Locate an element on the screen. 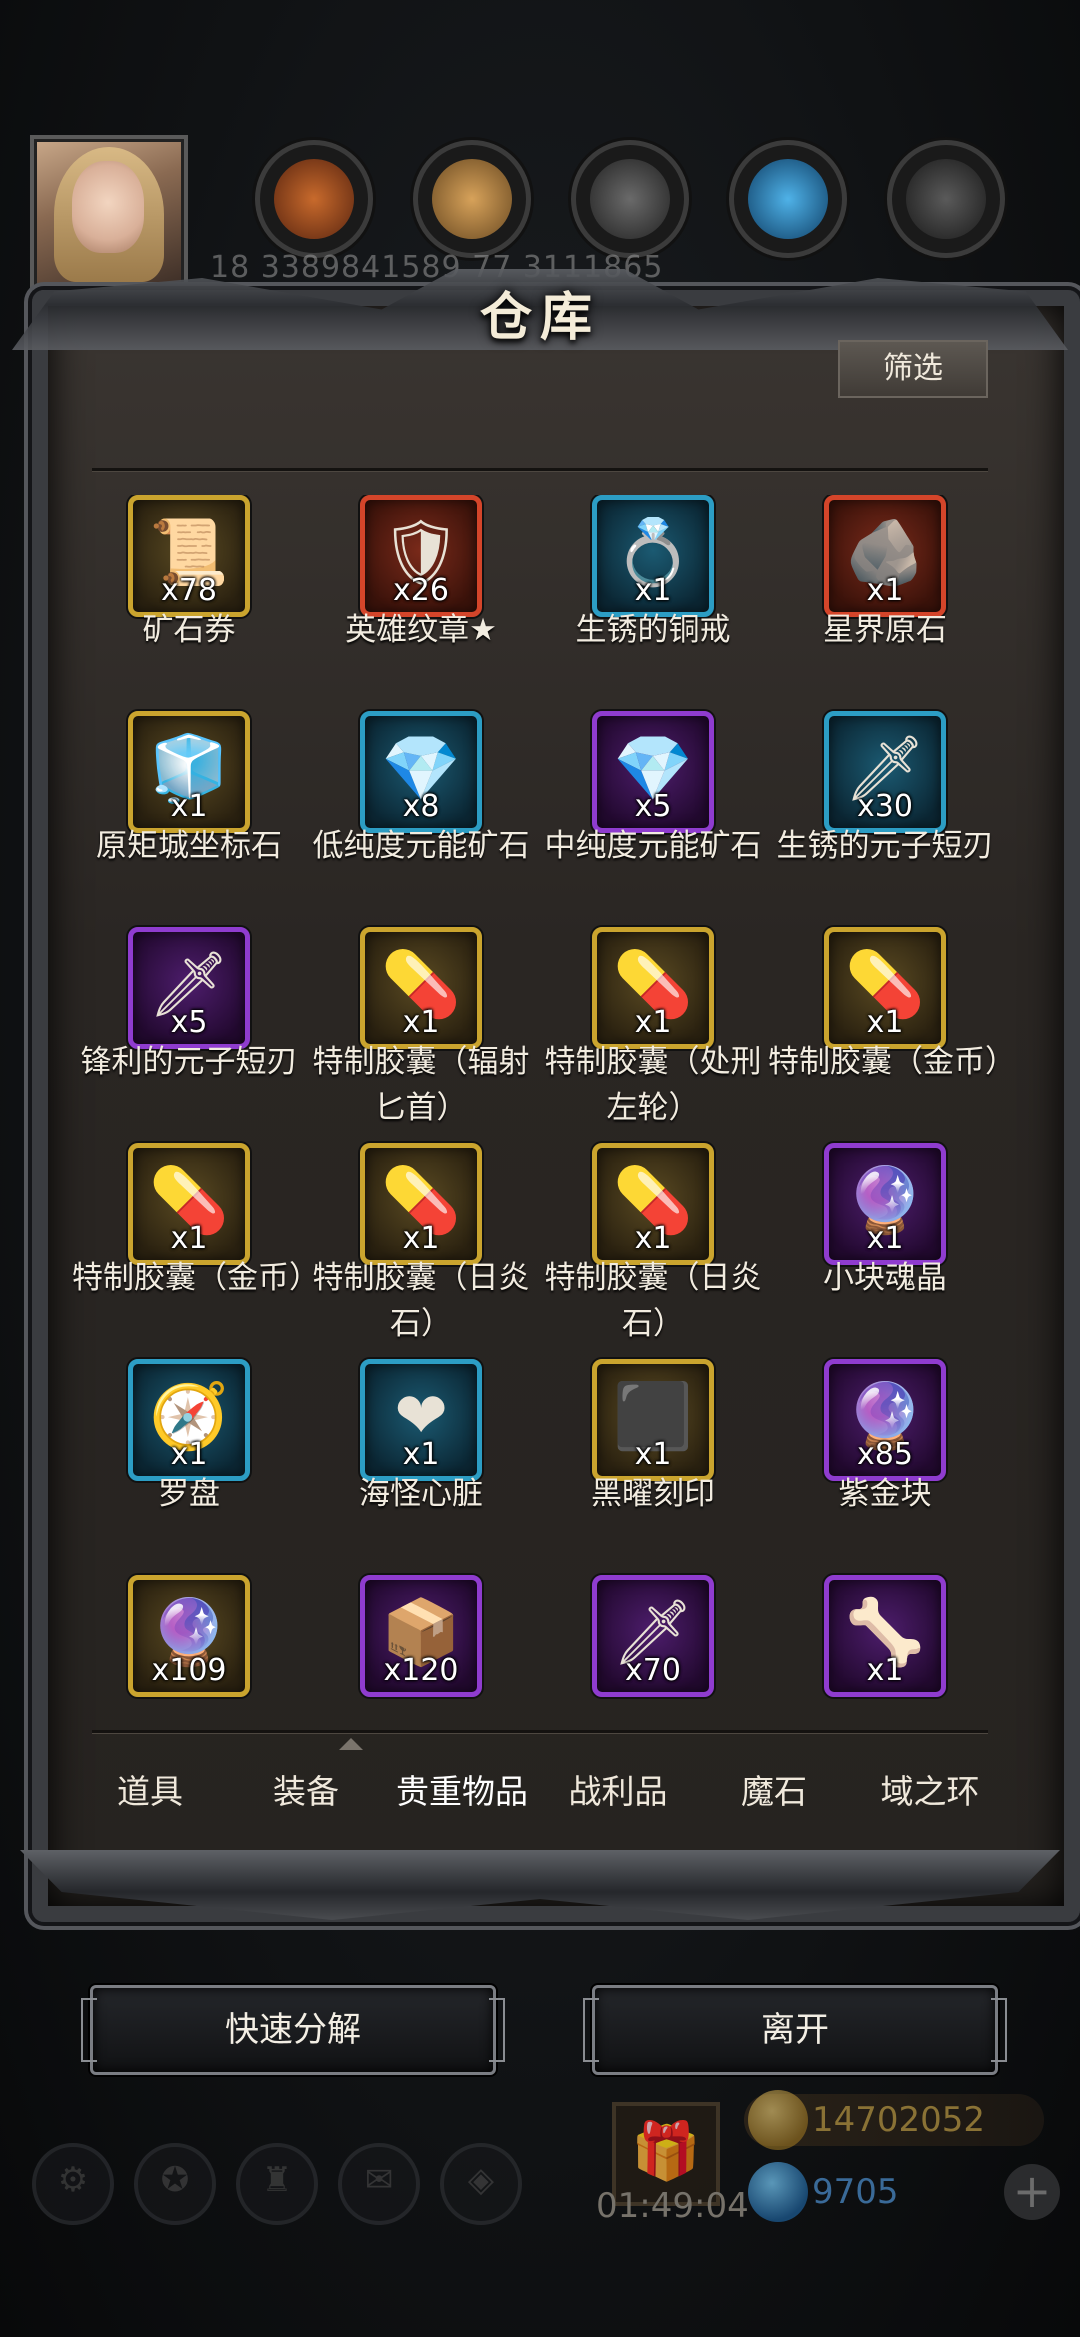  add-currency-button: + is located at coordinates (1032, 2192).